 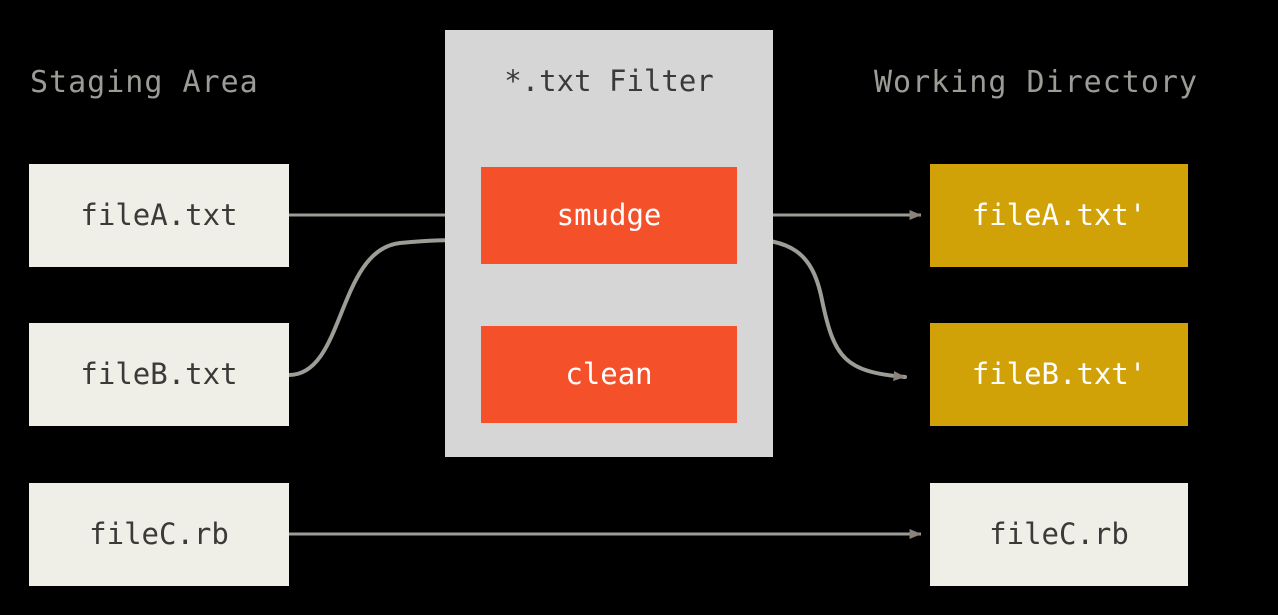 What do you see at coordinates (609, 374) in the screenshot?
I see `filter-operation-clean: clean` at bounding box center [609, 374].